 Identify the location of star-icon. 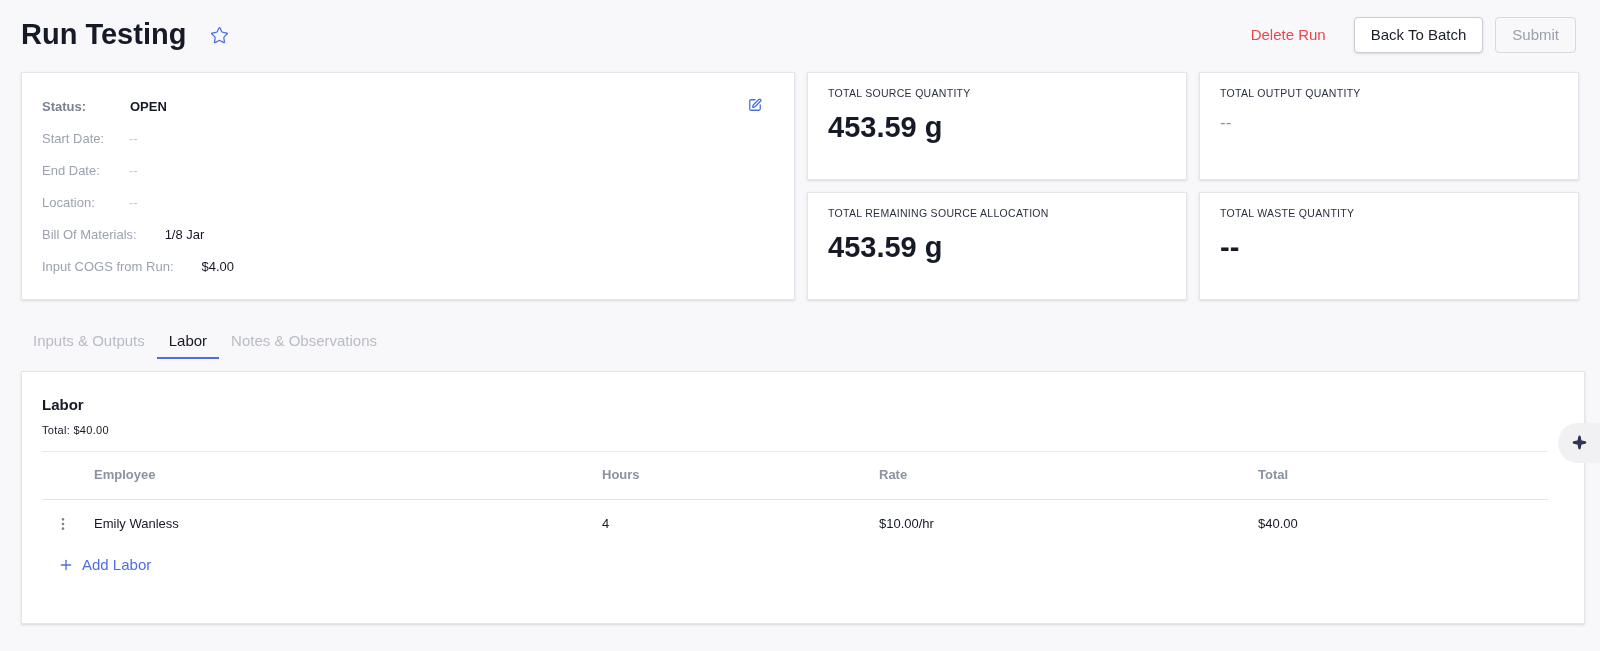
(220, 35).